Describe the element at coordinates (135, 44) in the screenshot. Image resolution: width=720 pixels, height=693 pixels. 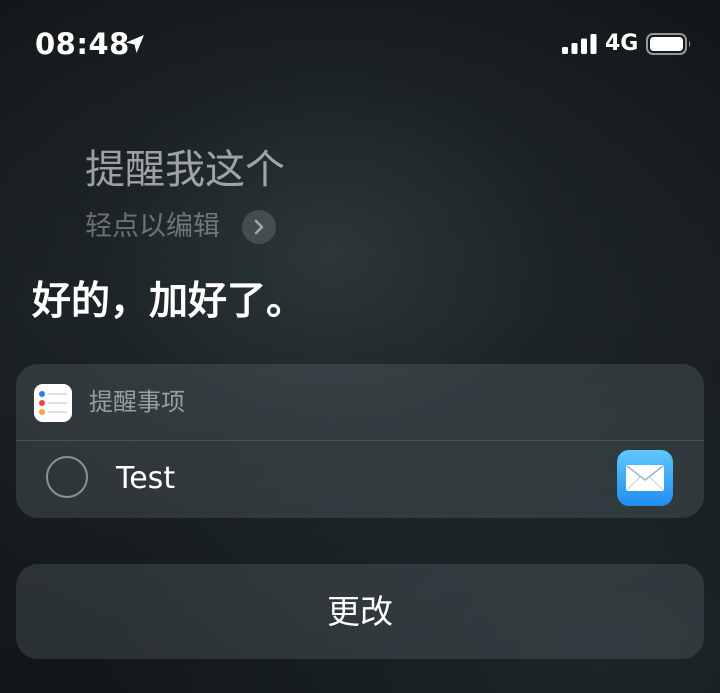
I see `location-arrow-icon` at that location.